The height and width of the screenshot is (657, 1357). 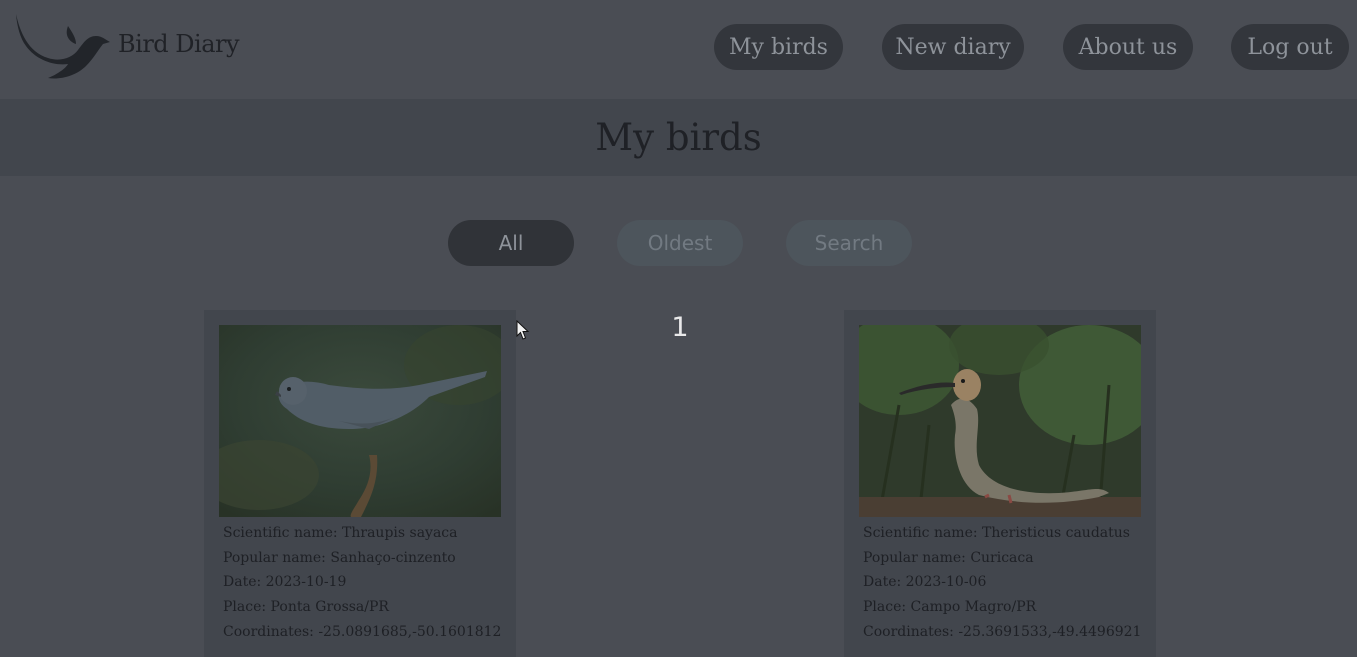 What do you see at coordinates (360, 421) in the screenshot?
I see `bird-photo-thraupis-sayaca` at bounding box center [360, 421].